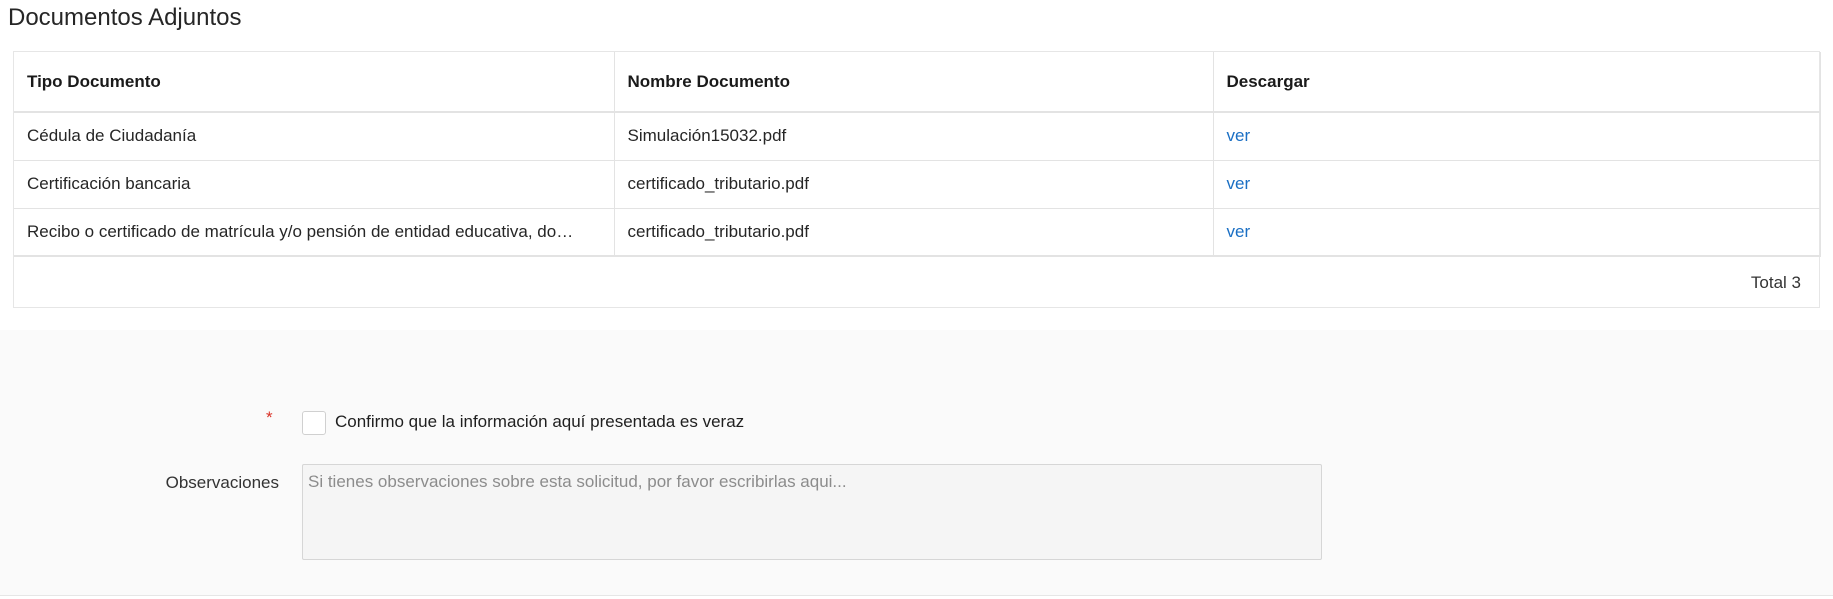 The width and height of the screenshot is (1833, 599). Describe the element at coordinates (269, 417) in the screenshot. I see `required-marker: *` at that location.